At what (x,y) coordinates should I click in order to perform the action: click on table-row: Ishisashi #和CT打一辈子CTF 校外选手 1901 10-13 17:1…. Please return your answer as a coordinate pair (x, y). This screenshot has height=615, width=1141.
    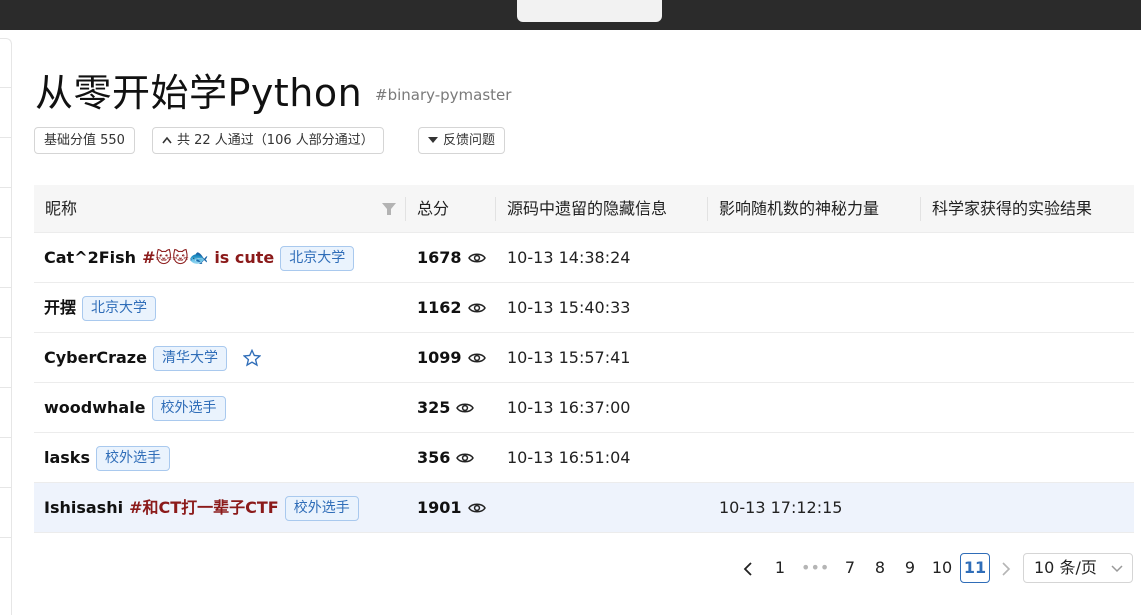
    Looking at the image, I should click on (584, 508).